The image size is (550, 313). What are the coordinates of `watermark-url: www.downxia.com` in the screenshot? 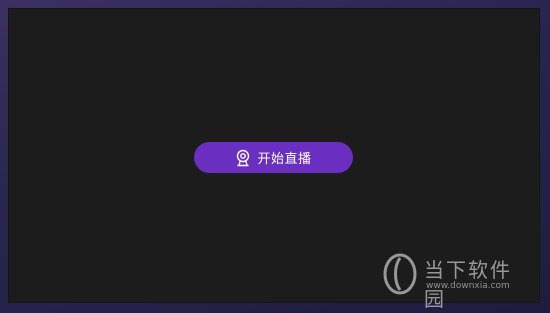 It's located at (468, 286).